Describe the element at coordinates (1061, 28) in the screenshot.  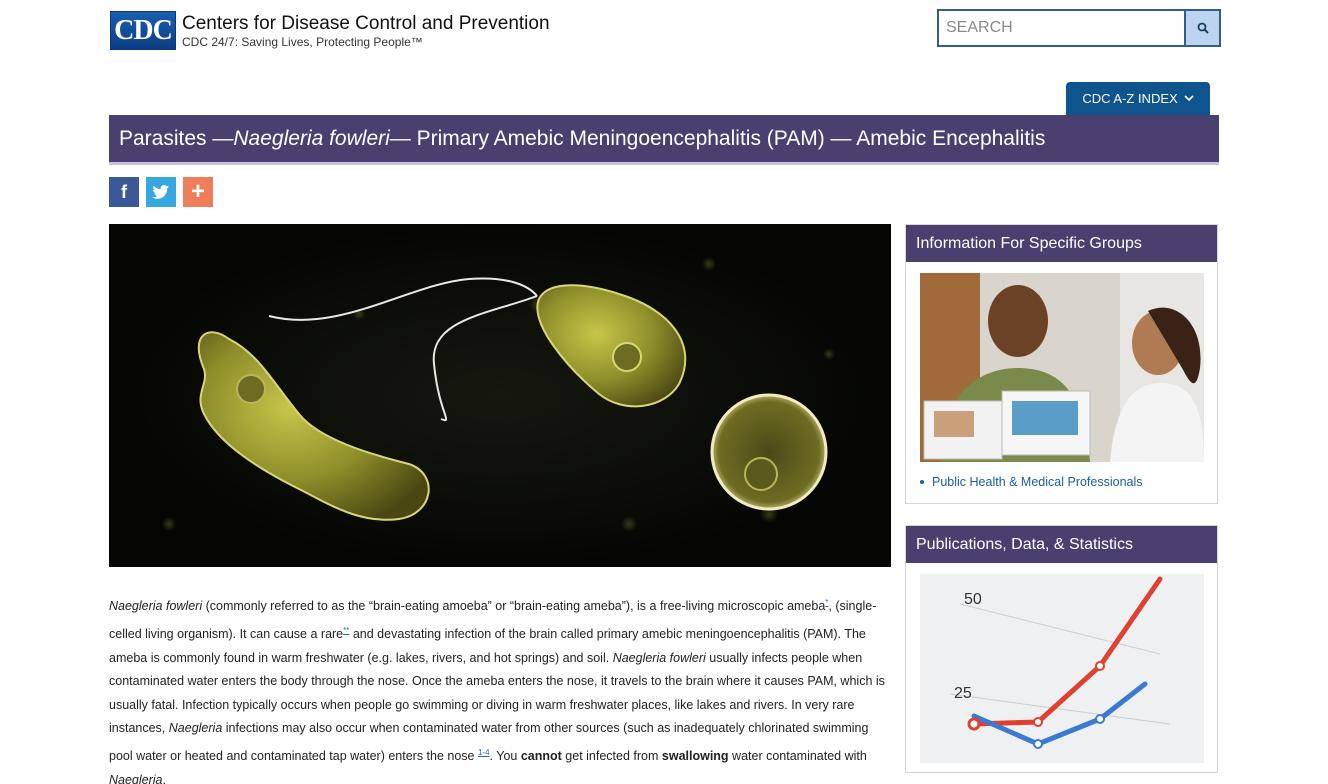
I see `search-input` at that location.